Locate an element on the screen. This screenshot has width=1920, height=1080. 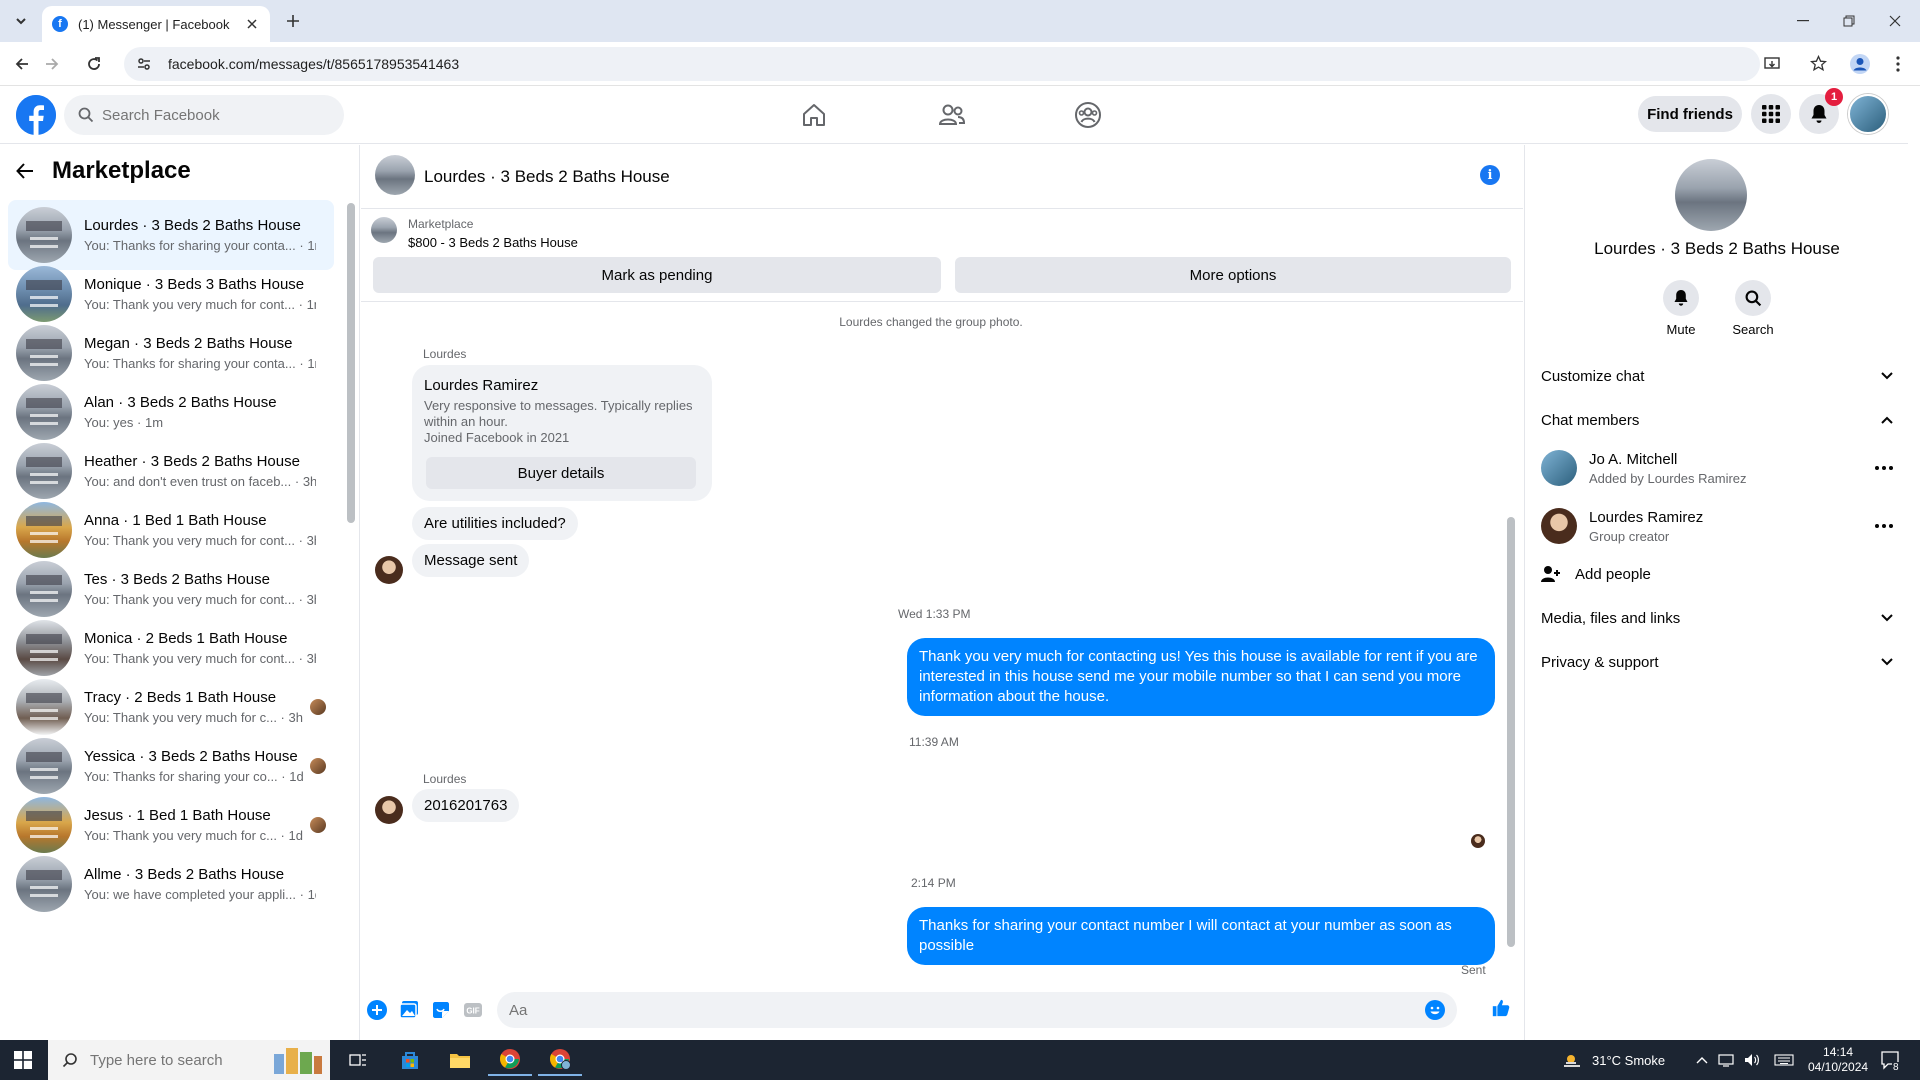
browser-tab: f (1) Messenger | Facebook is located at coordinates (156, 24).